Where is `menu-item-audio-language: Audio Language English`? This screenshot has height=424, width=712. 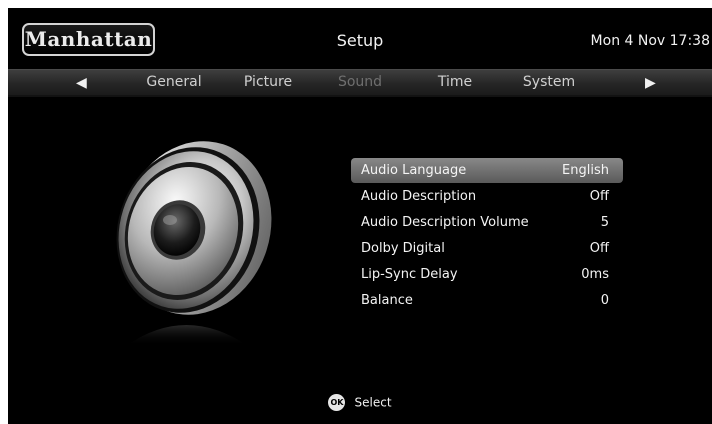 menu-item-audio-language: Audio Language English is located at coordinates (487, 170).